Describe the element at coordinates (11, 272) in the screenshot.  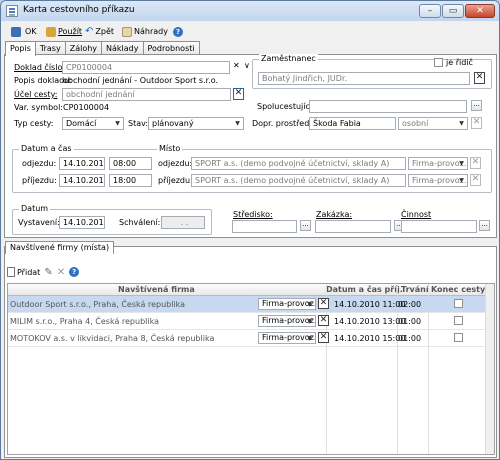
I see `new-document-icon` at that location.